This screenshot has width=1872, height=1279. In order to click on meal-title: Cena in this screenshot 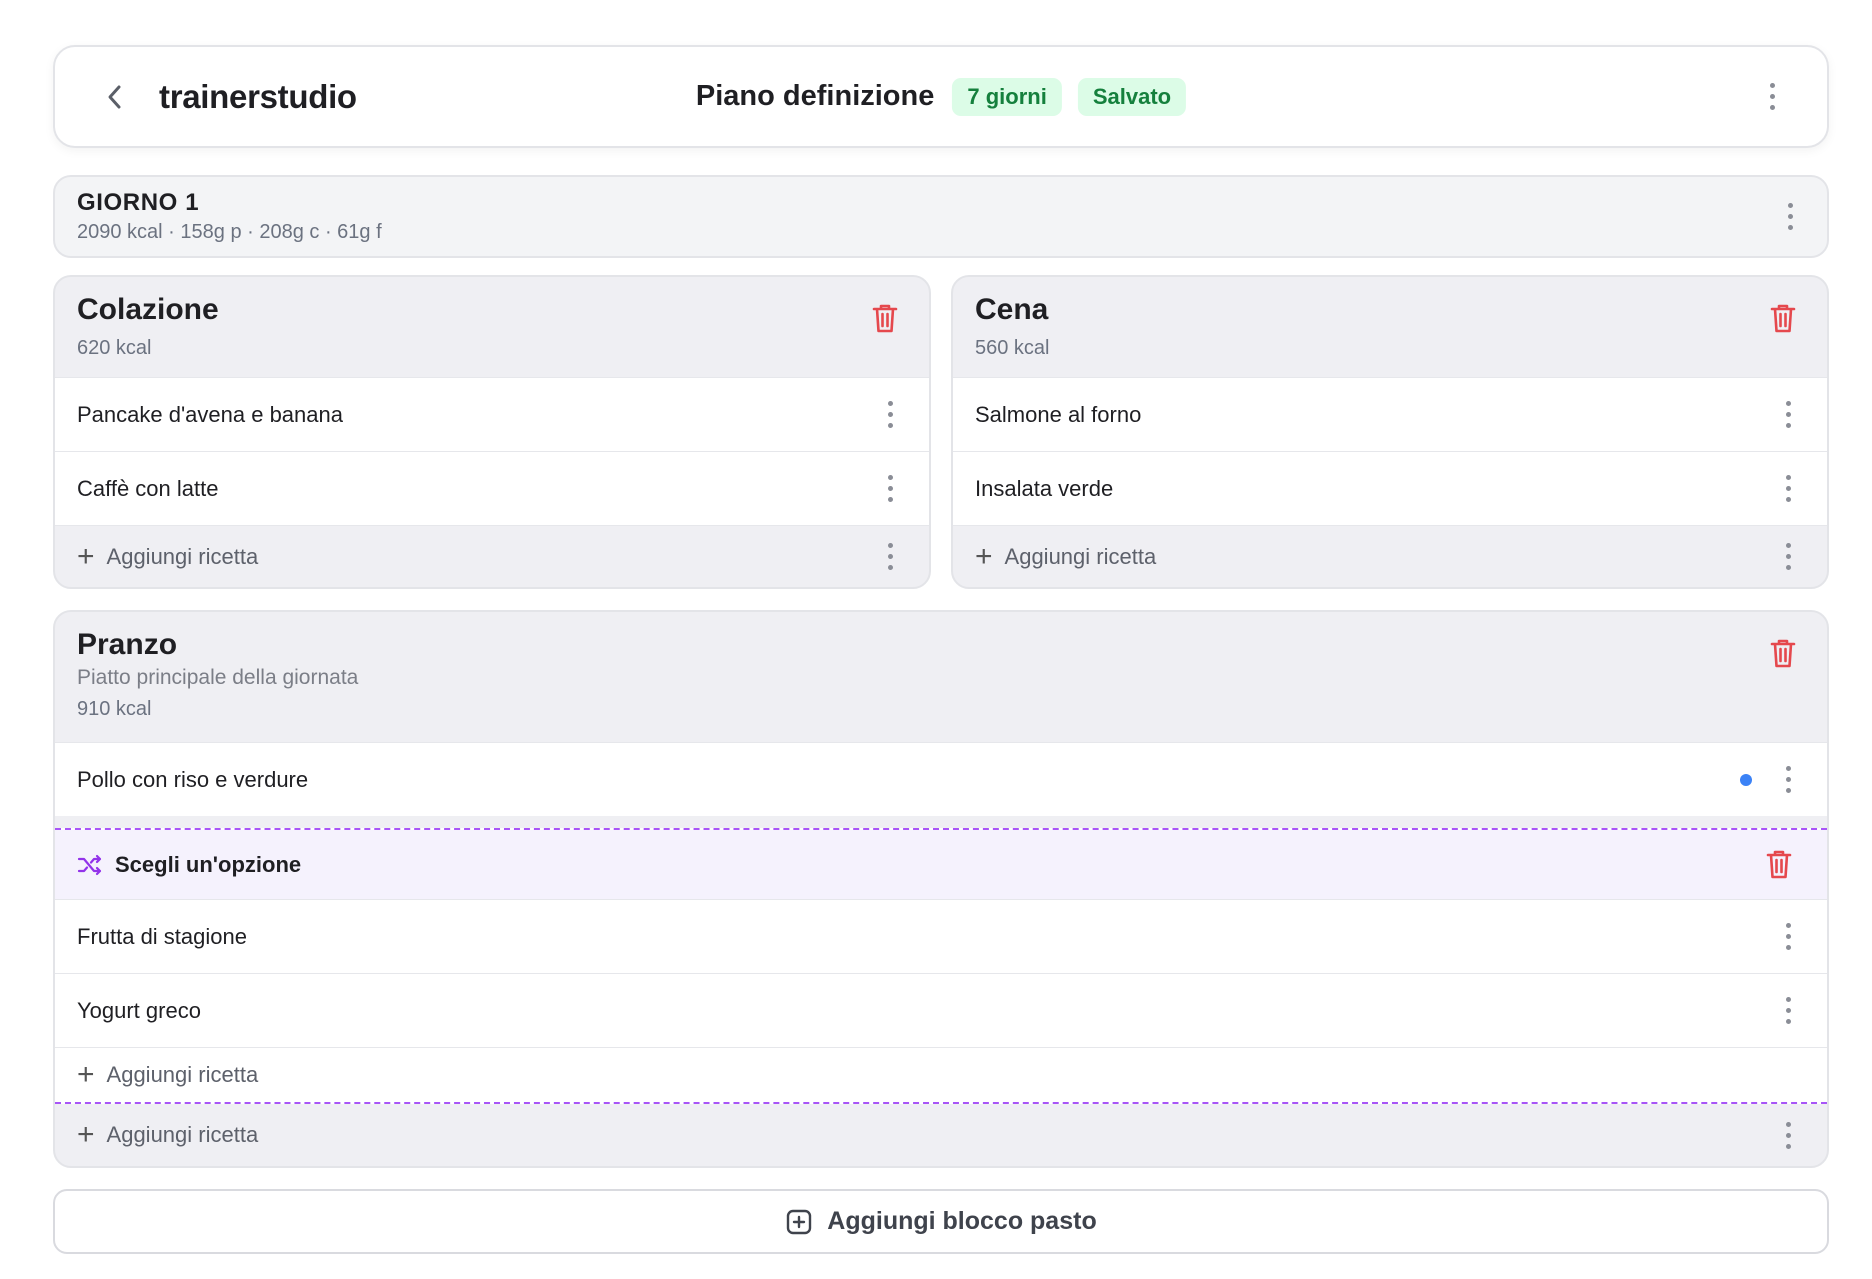, I will do `click(1012, 309)`.